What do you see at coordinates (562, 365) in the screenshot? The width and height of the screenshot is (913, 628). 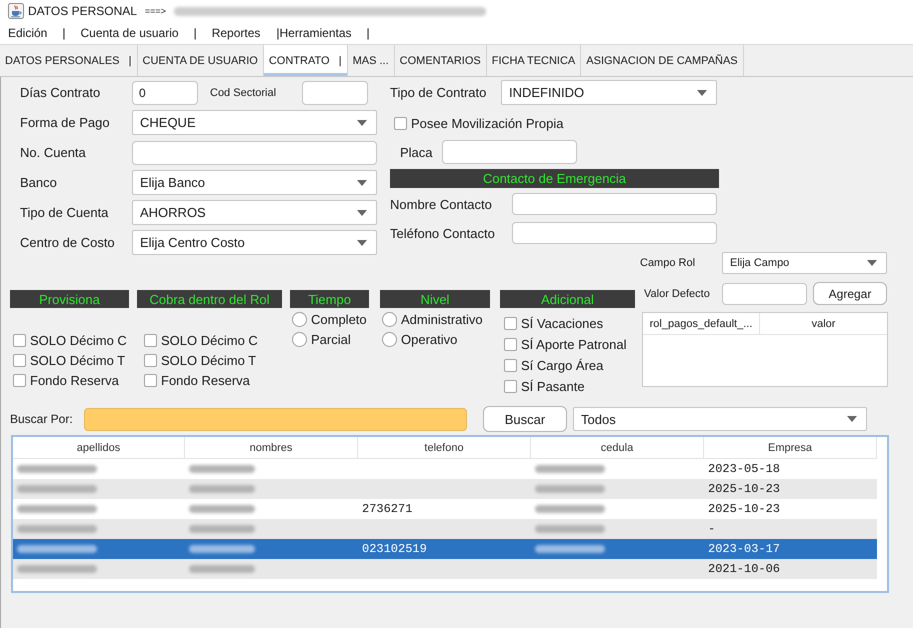 I see `checkbox-label: Sí Cargo Área` at bounding box center [562, 365].